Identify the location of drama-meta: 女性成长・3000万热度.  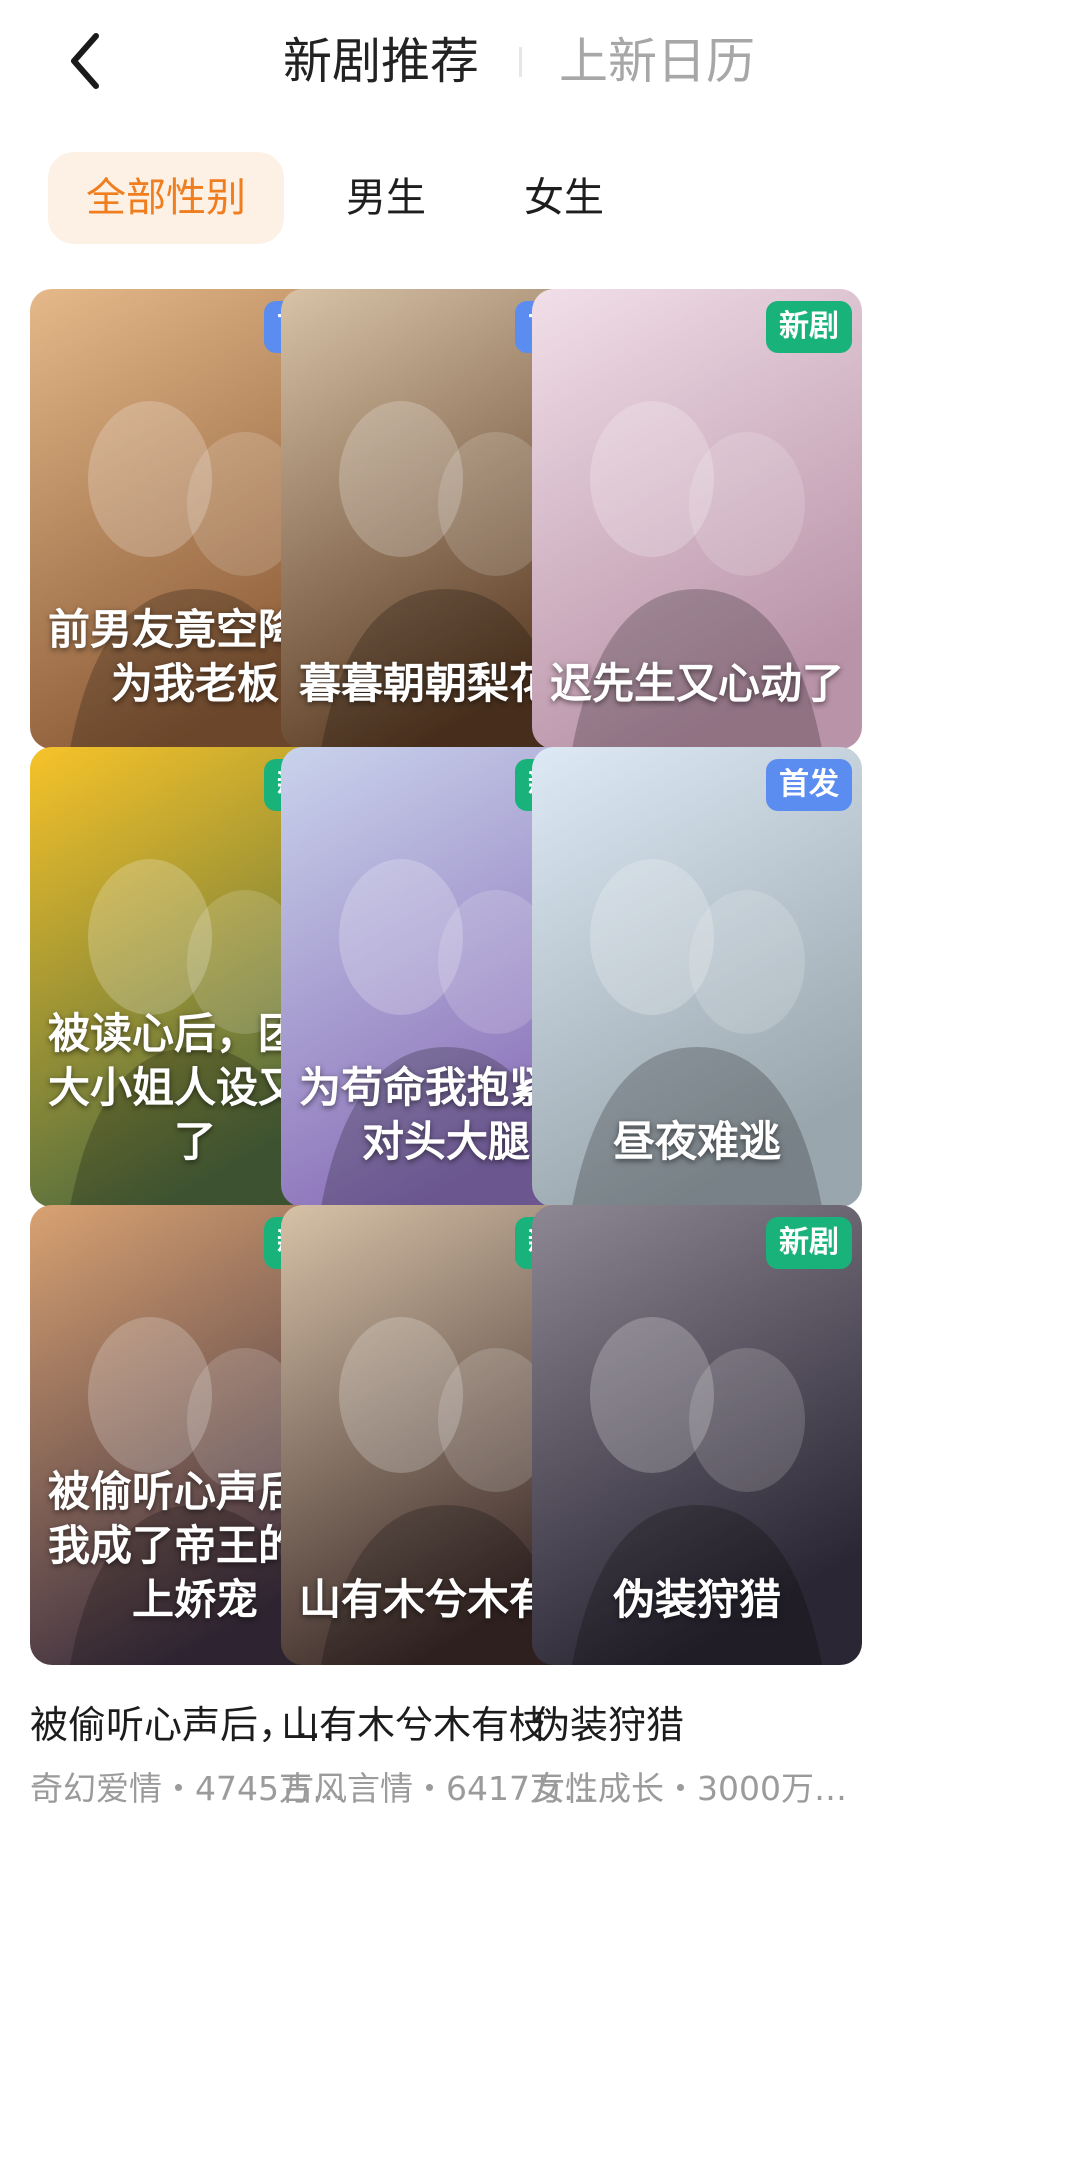
(697, 1788).